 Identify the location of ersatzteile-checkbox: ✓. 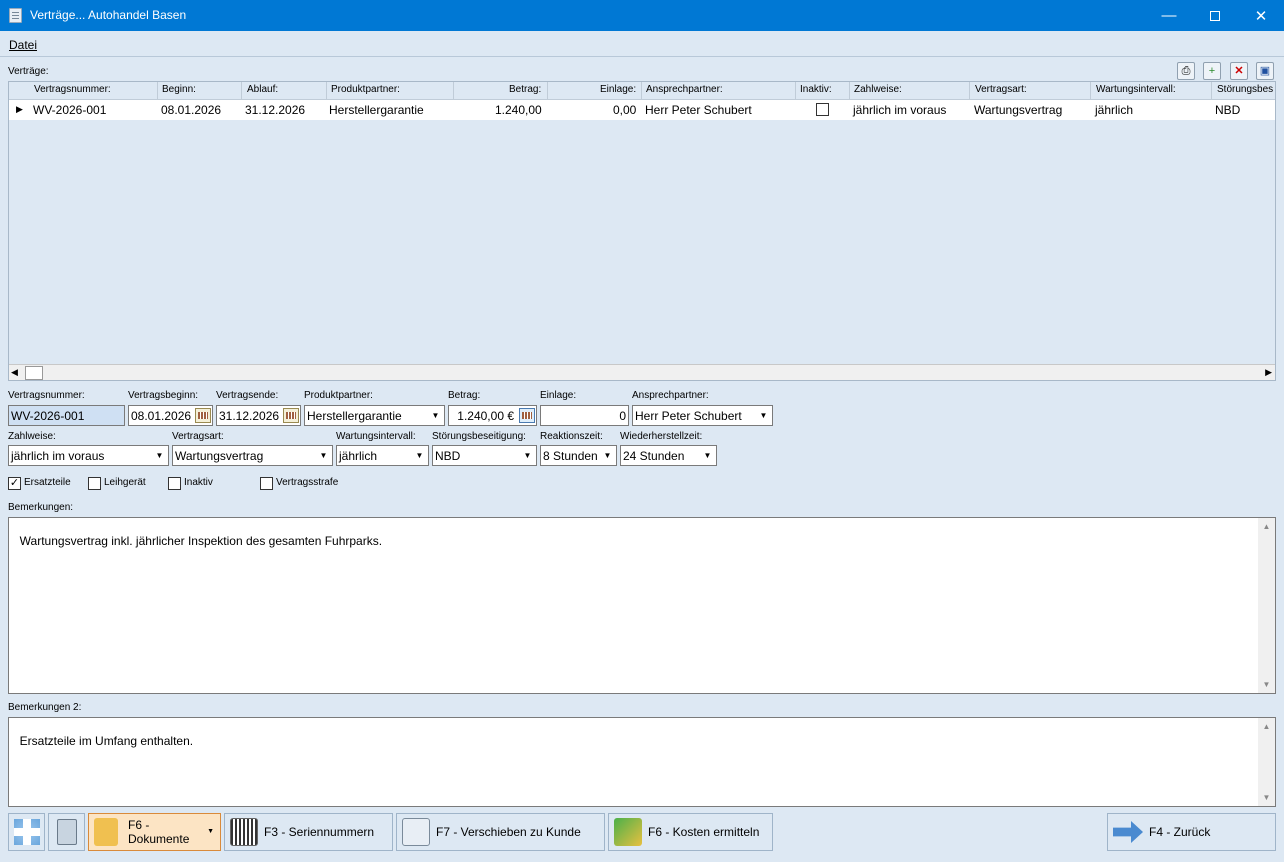
(14, 483).